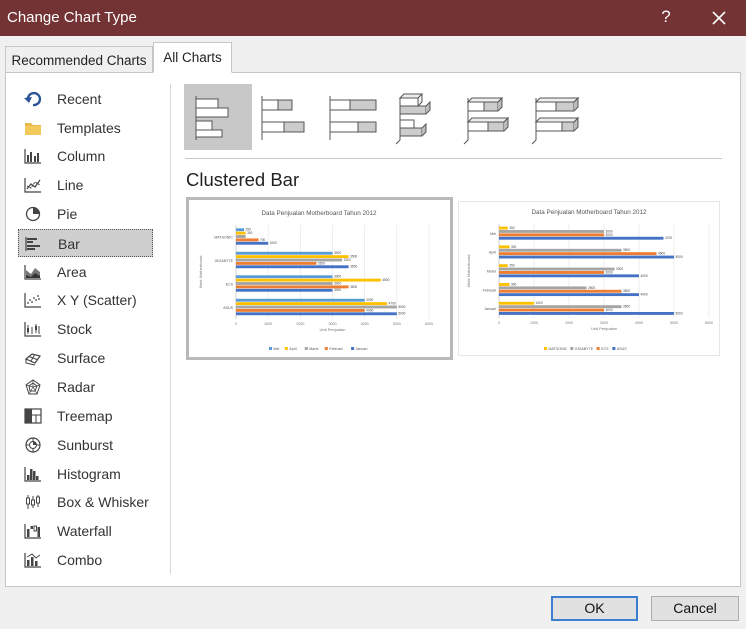 The height and width of the screenshot is (629, 746). What do you see at coordinates (228, 308) in the screenshot?
I see `category-label: ASUS` at bounding box center [228, 308].